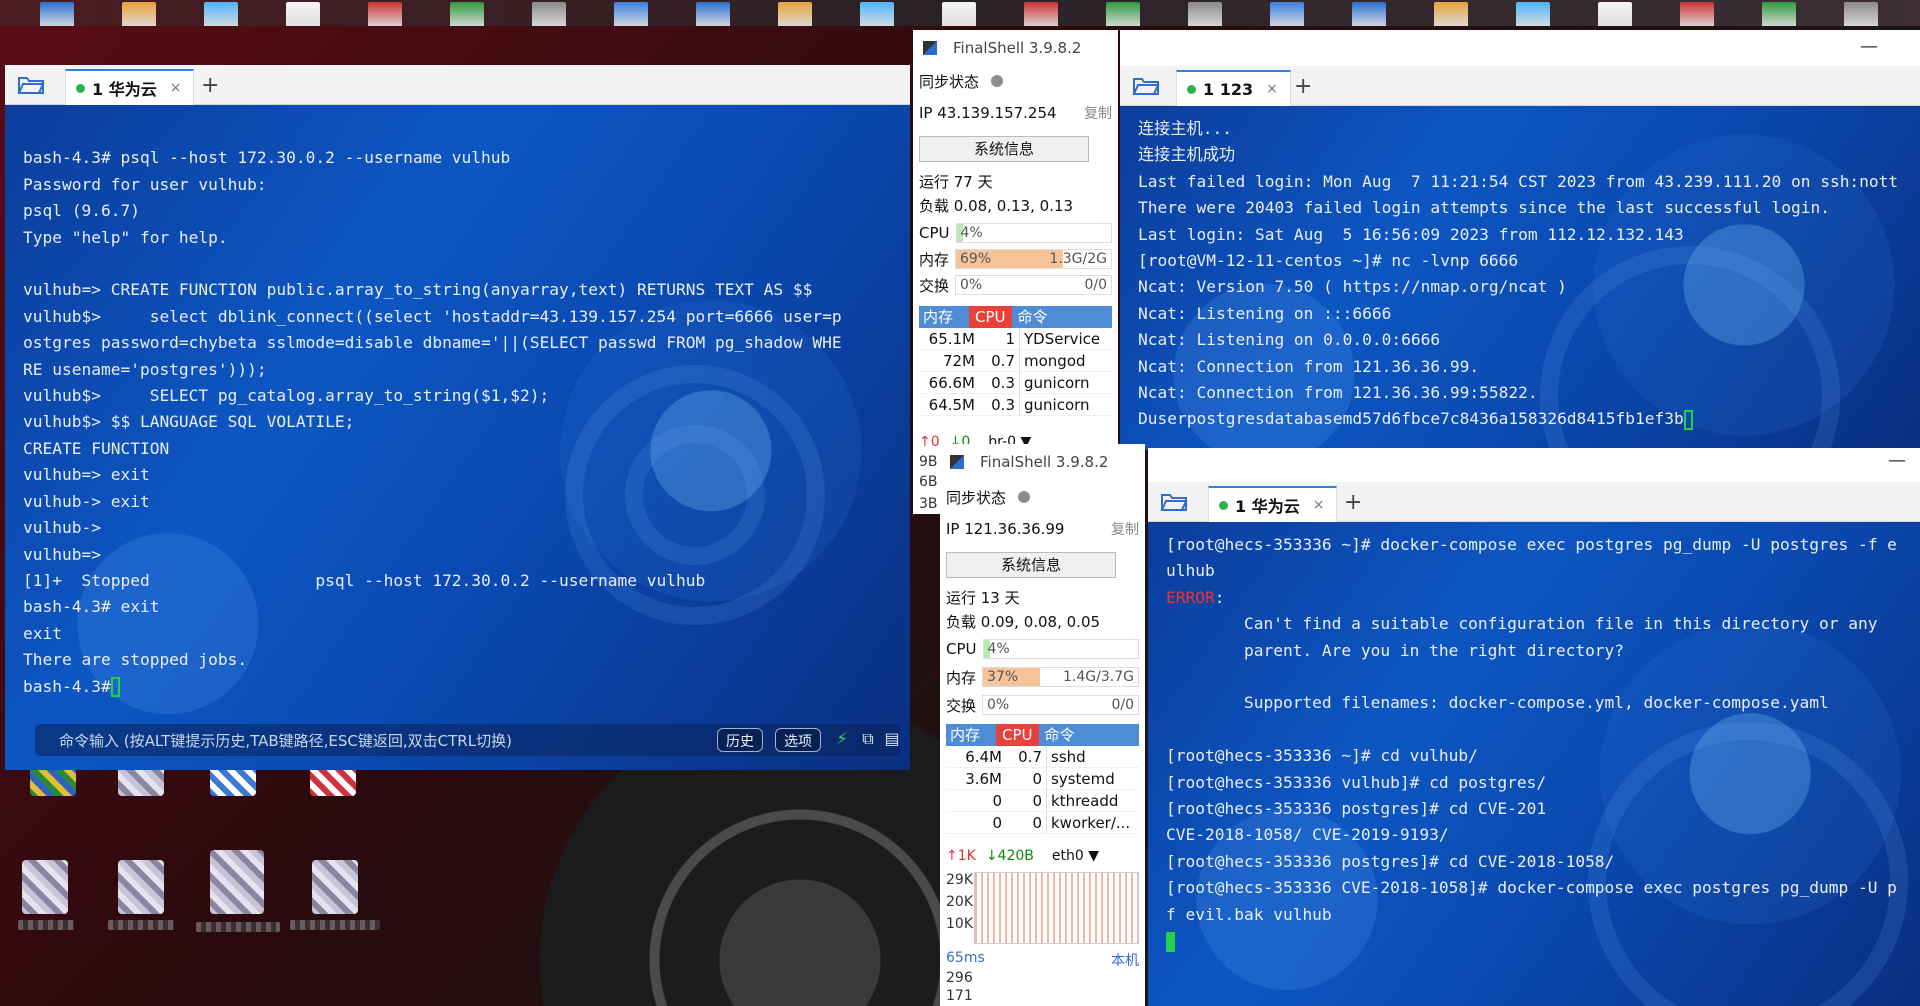  Describe the element at coordinates (385, 14) in the screenshot. I see `image-icon` at that location.